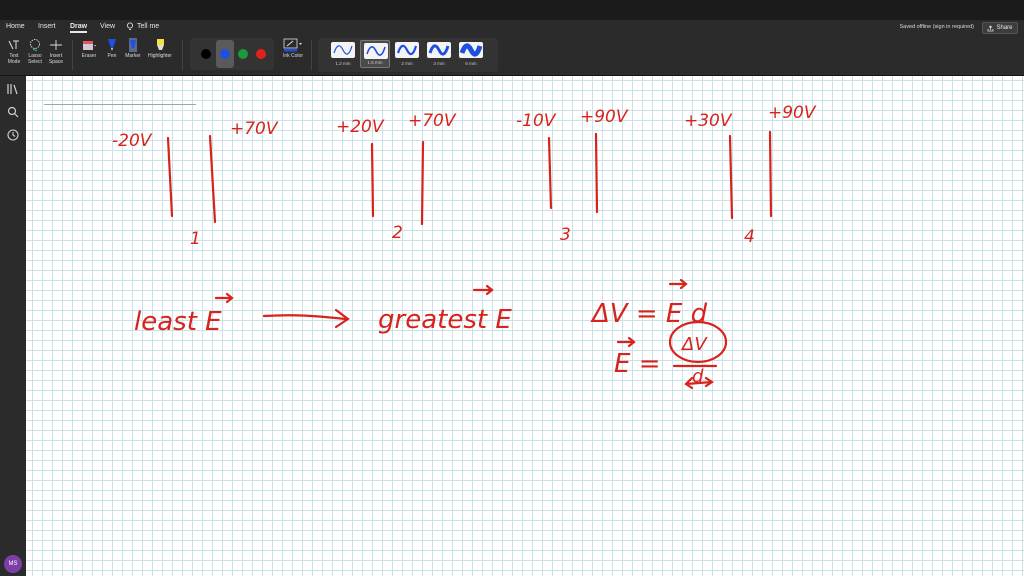  I want to click on color-green-swatch, so click(243, 54).